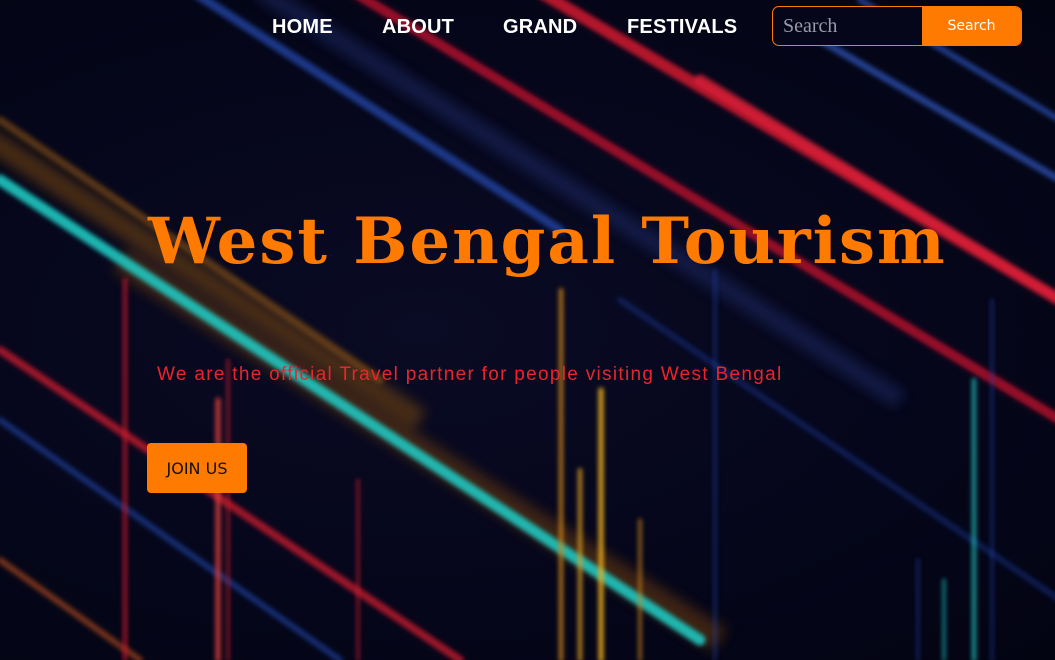 The height and width of the screenshot is (660, 1055). What do you see at coordinates (302, 27) in the screenshot?
I see `nav-link-home: HOME` at bounding box center [302, 27].